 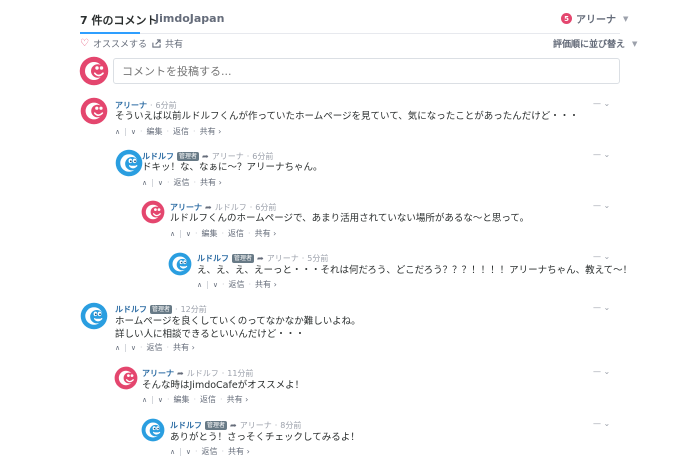 What do you see at coordinates (595, 44) in the screenshot?
I see `sort-dropdown: 評価順に並び替え ▼` at bounding box center [595, 44].